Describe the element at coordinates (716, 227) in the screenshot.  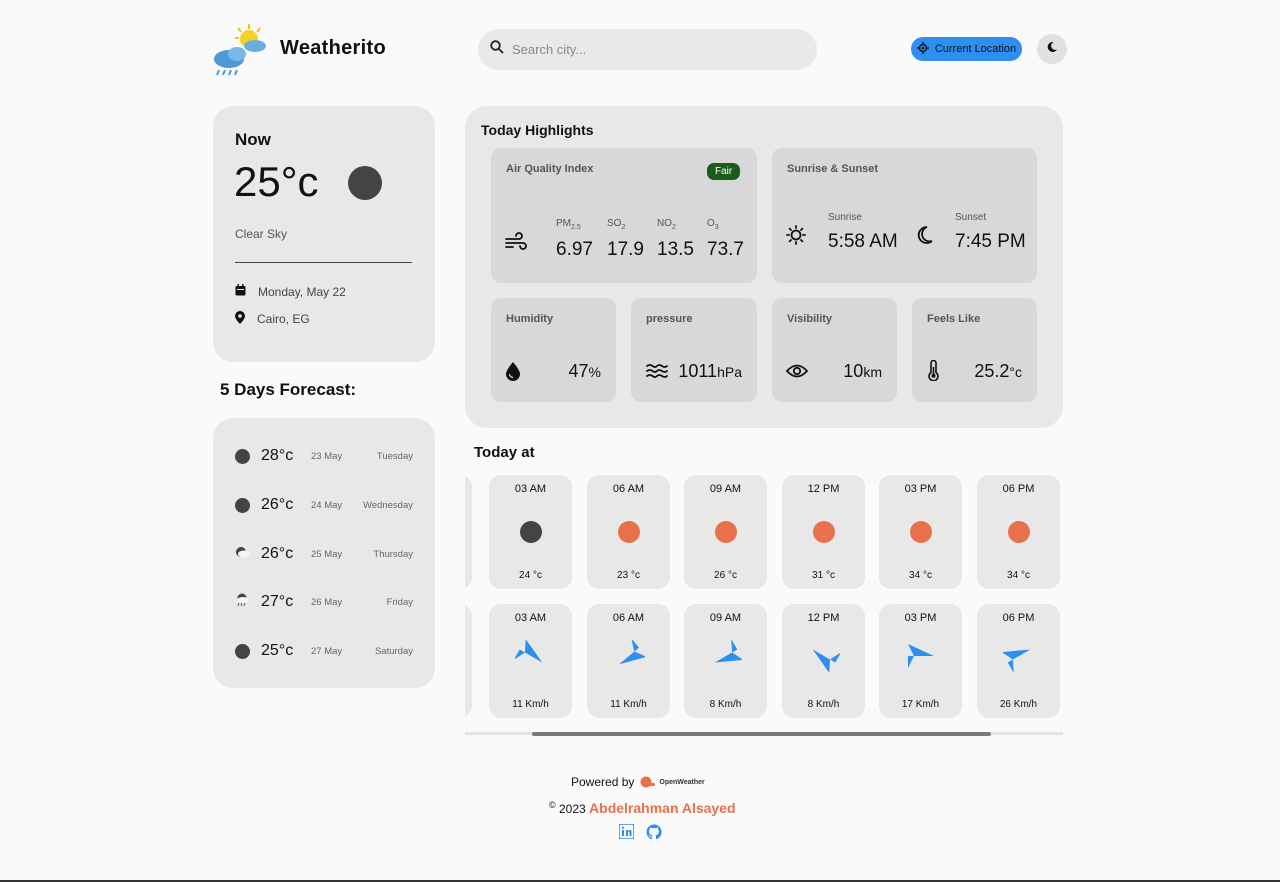
I see `aq-sub: 3` at that location.